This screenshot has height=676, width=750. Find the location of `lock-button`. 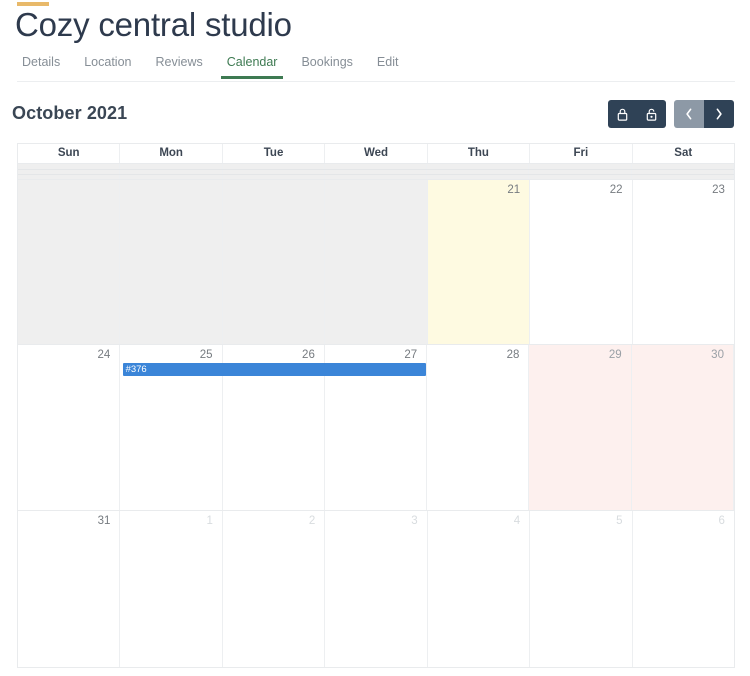

lock-button is located at coordinates (622, 114).